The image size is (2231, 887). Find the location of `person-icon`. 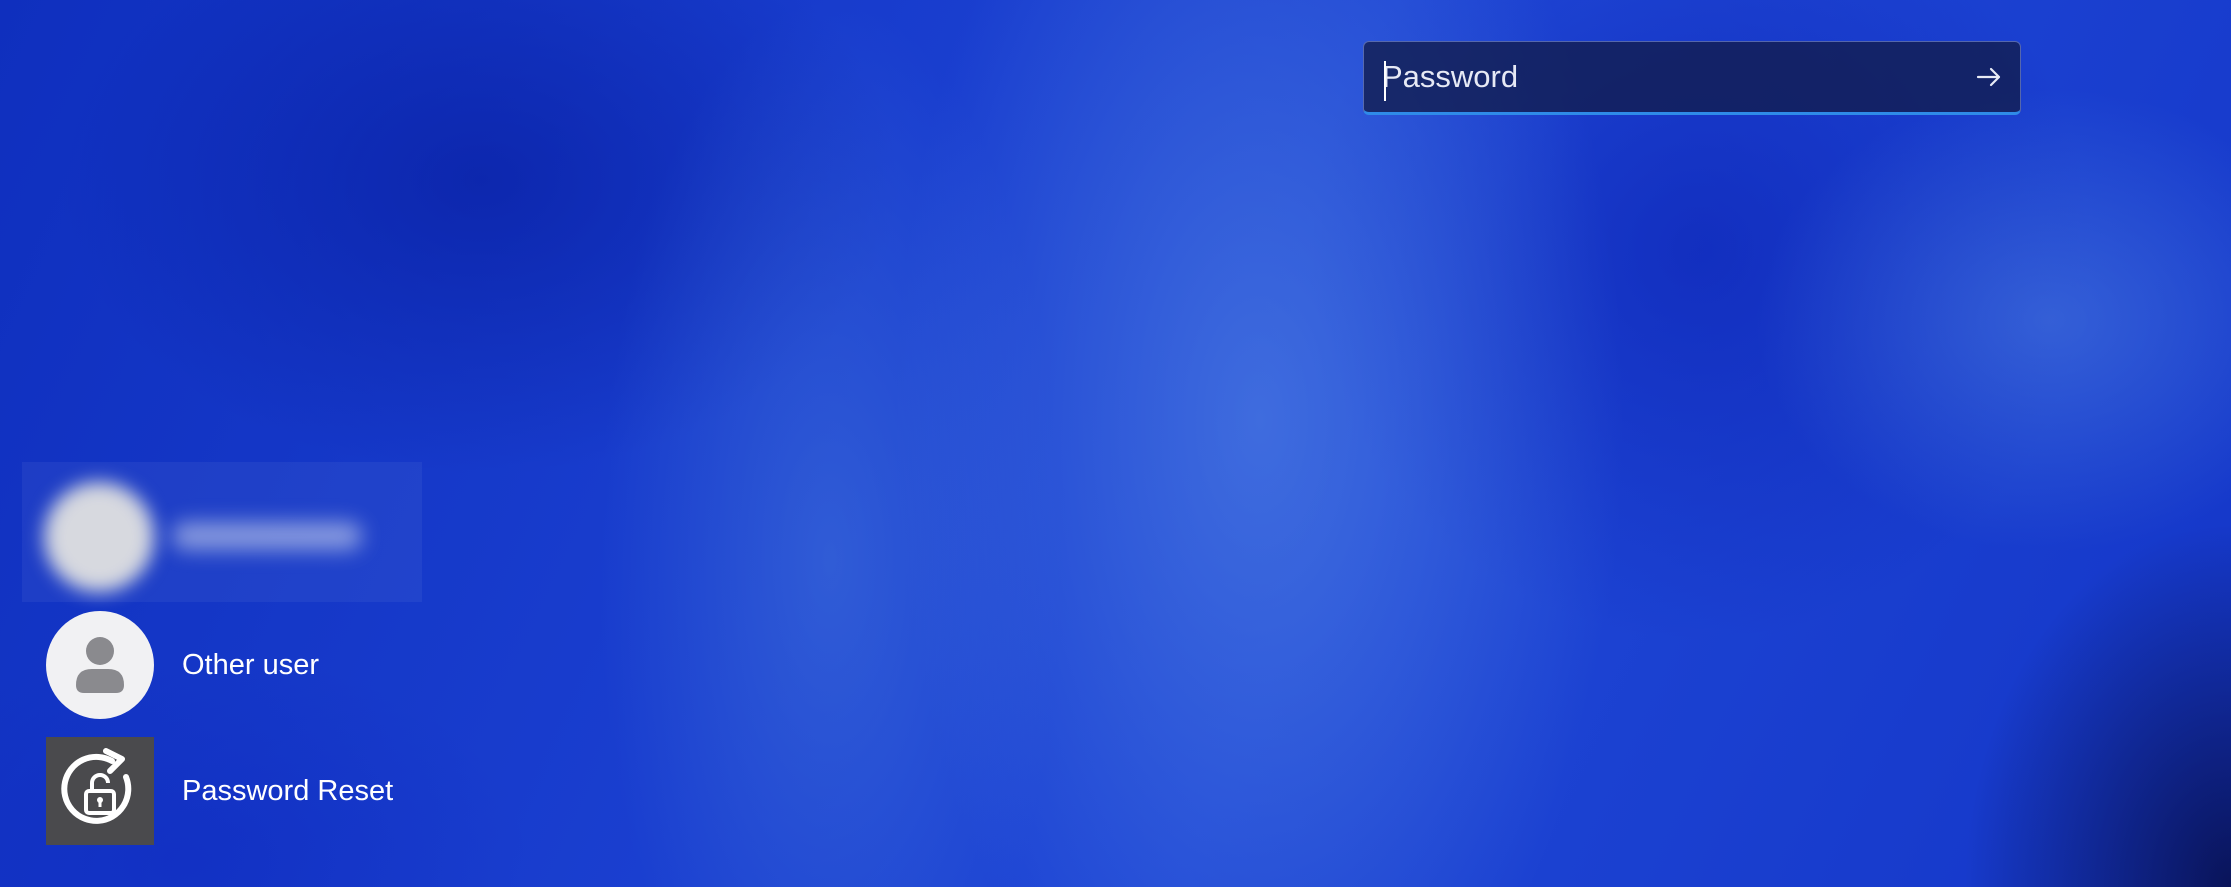

person-icon is located at coordinates (100, 665).